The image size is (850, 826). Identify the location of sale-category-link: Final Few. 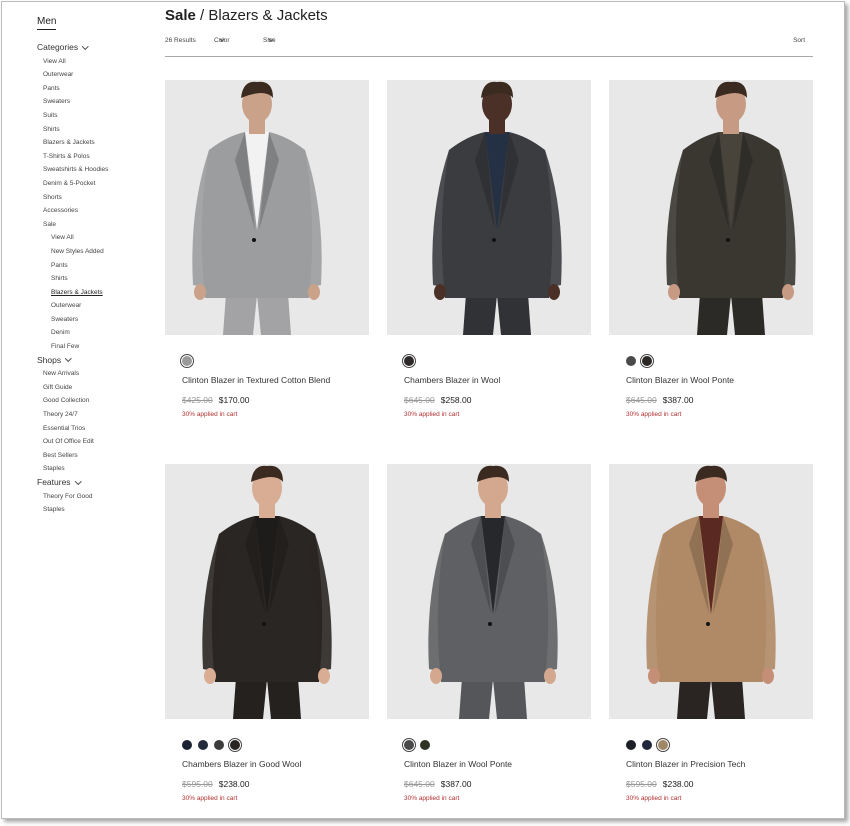
(97, 347).